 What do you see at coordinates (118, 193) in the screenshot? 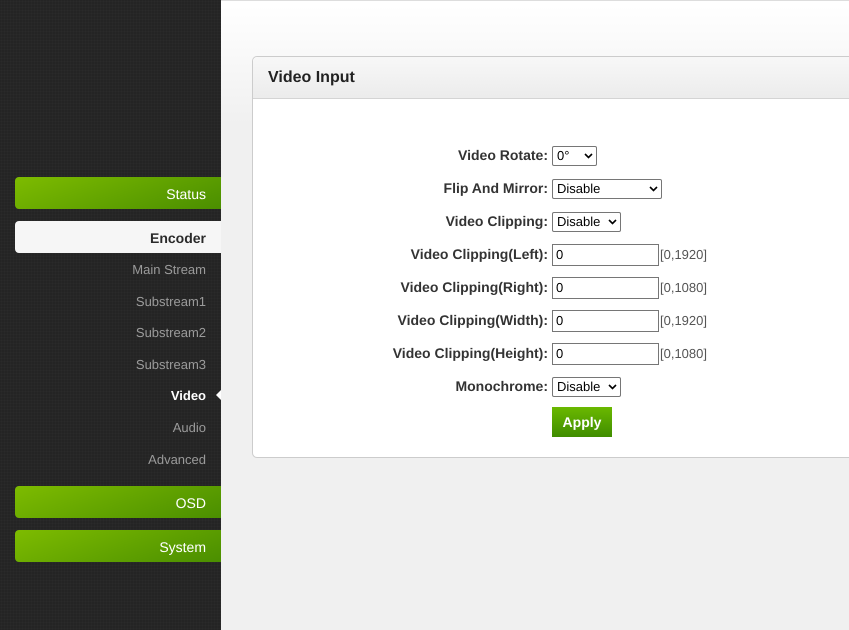
I see `nav-button: Status` at bounding box center [118, 193].